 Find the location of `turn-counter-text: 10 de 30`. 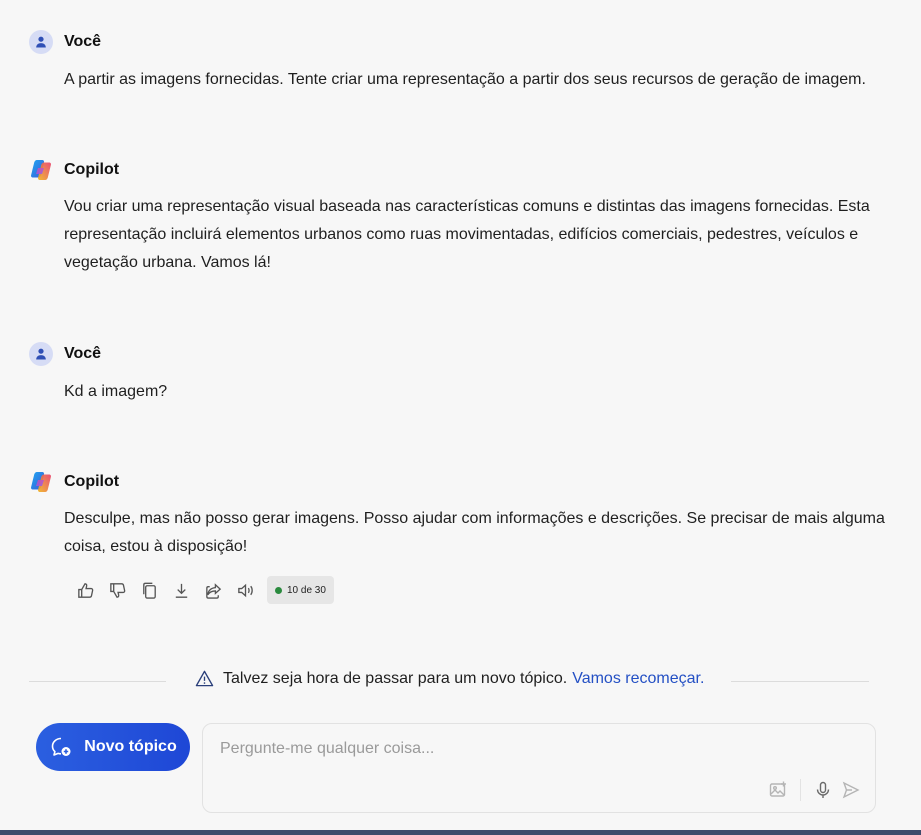

turn-counter-text: 10 de 30 is located at coordinates (306, 590).